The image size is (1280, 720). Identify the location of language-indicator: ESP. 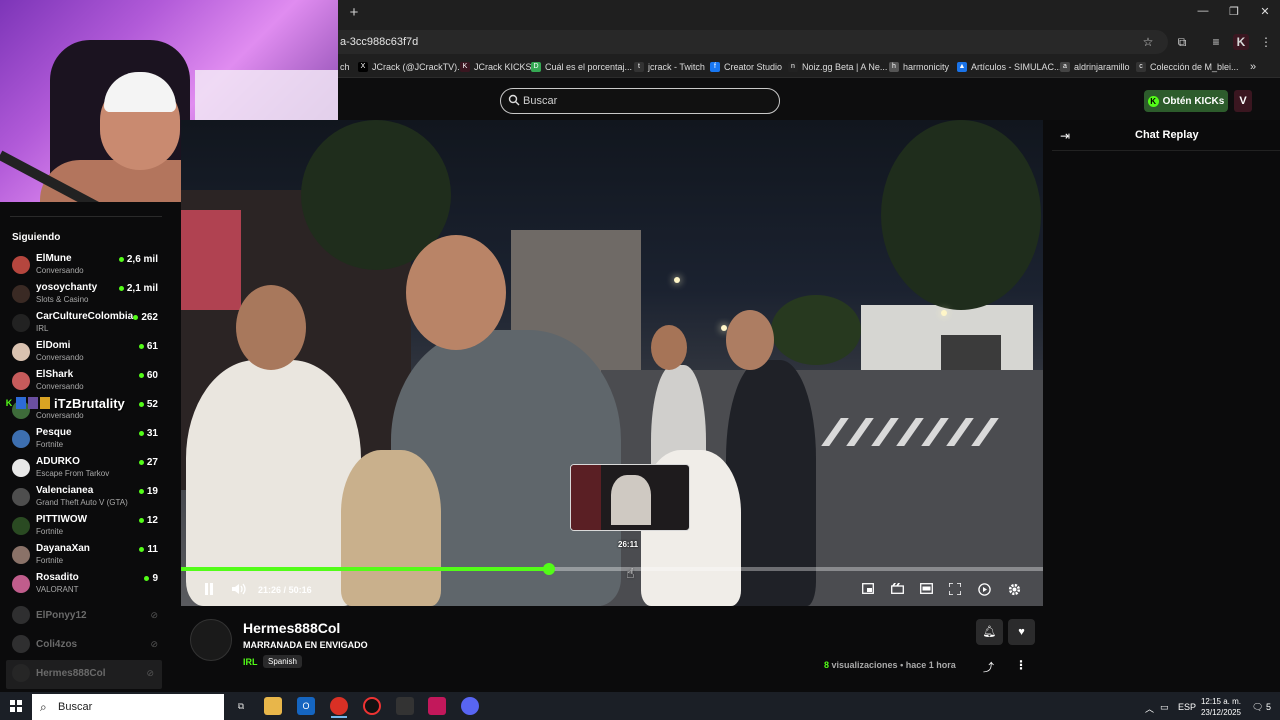
(1187, 707).